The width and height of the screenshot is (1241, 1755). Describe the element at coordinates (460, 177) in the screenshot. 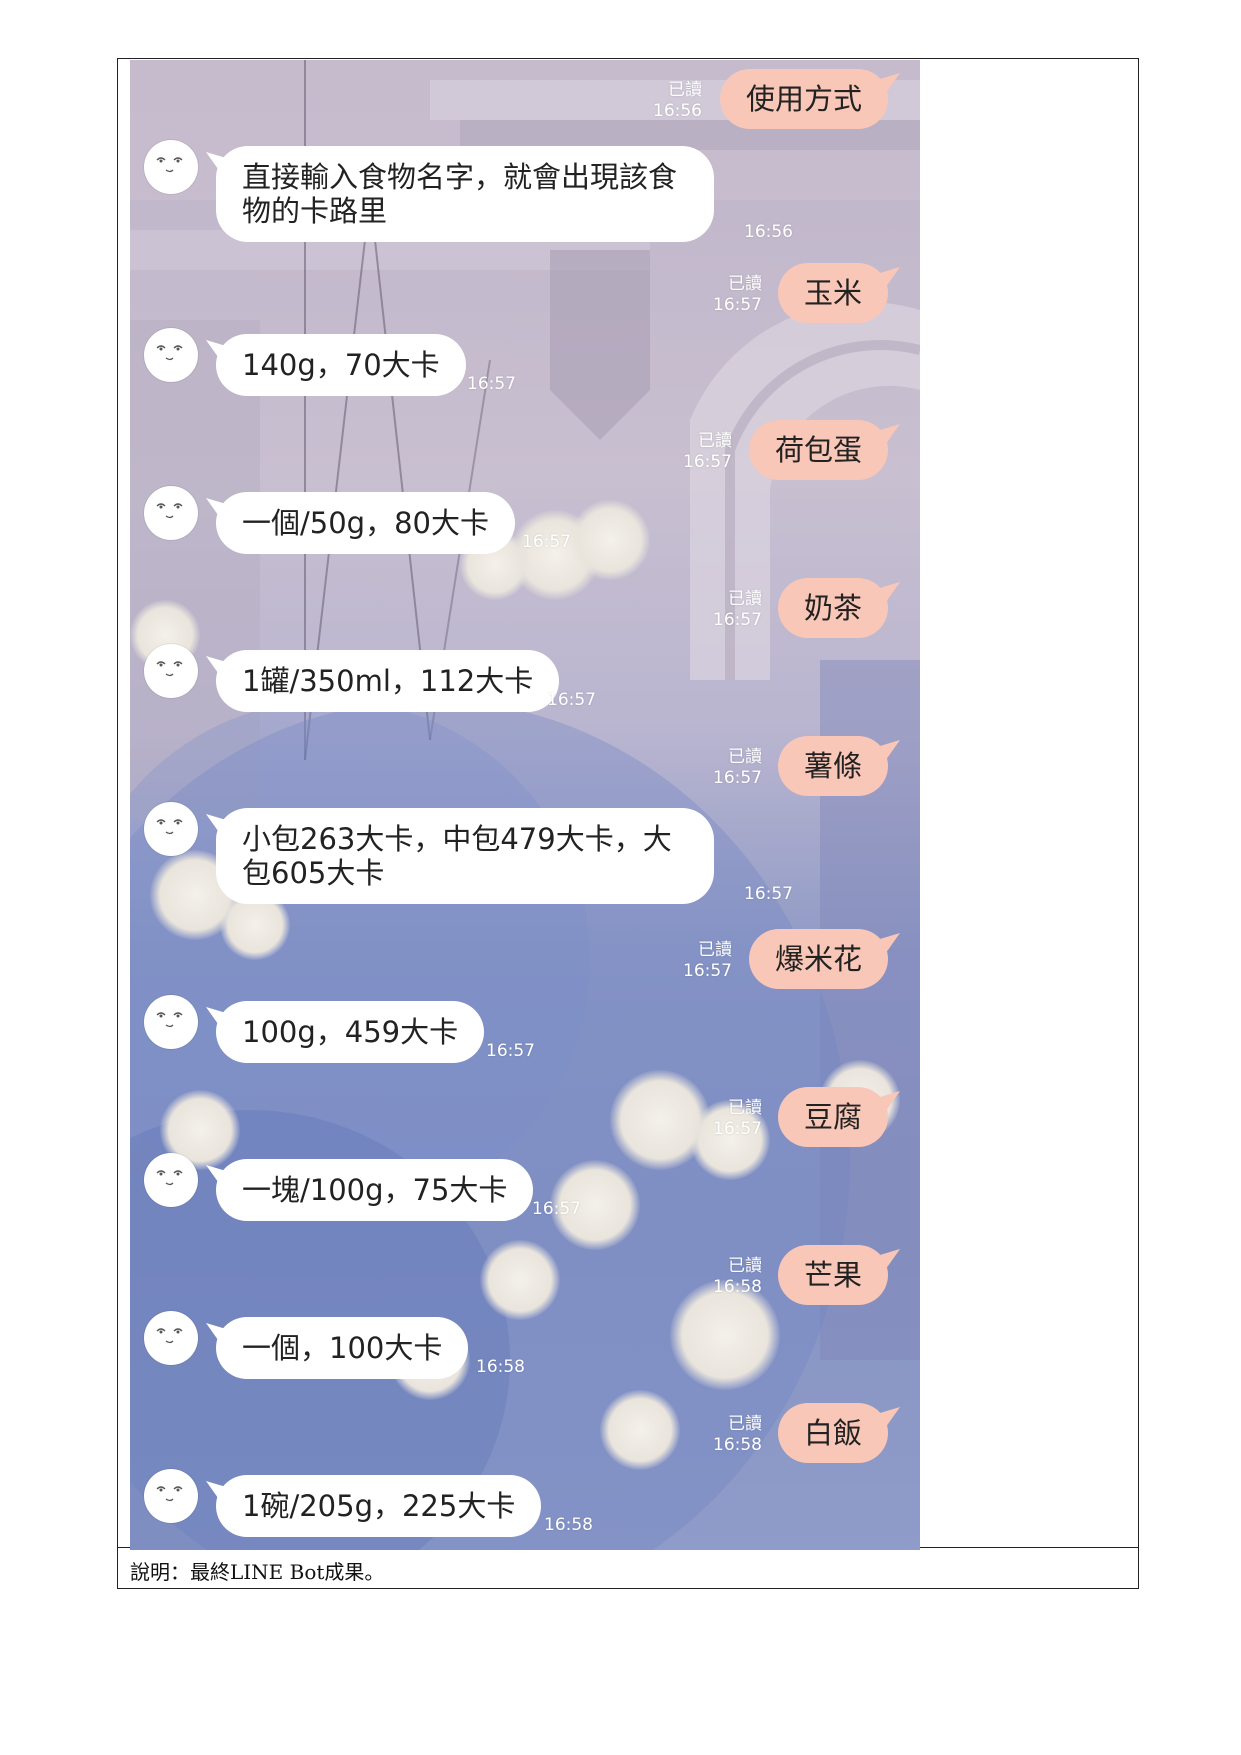

I see `message-line: 直接輸入食物名字，就會出現該食` at that location.